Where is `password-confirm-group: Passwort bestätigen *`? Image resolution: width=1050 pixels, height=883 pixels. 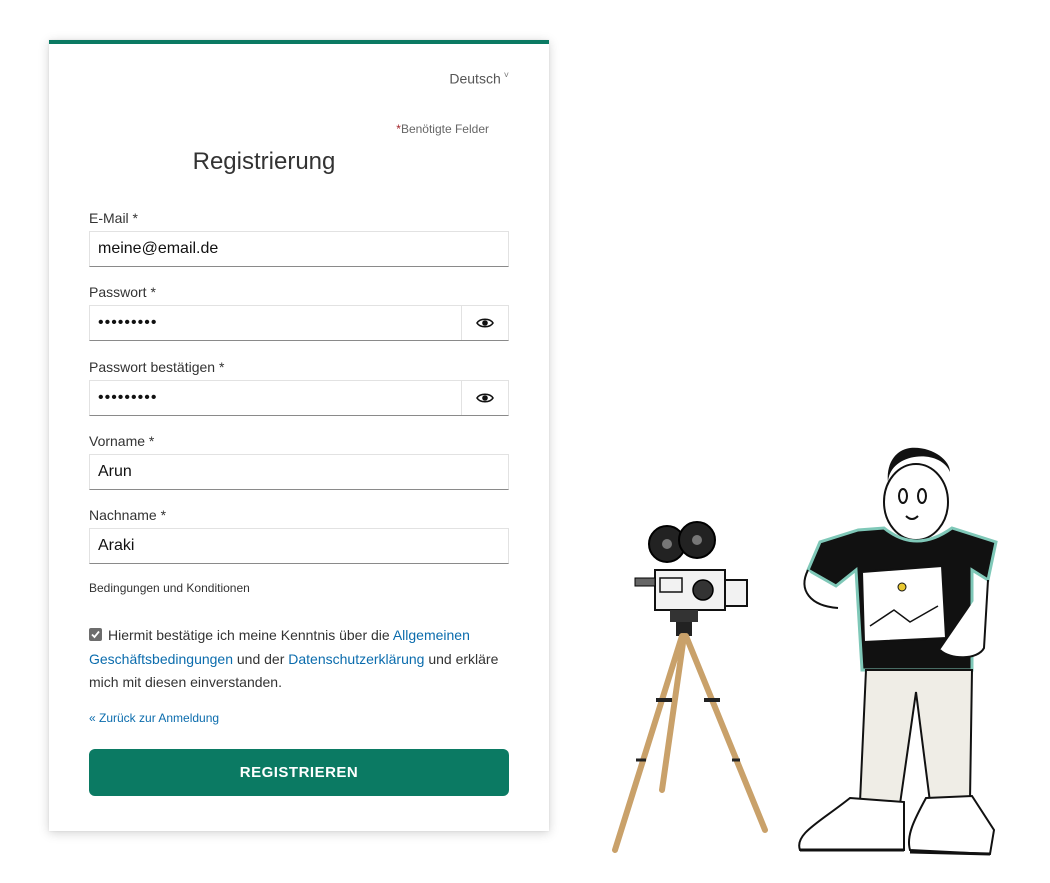
password-confirm-group: Passwort bestätigen * is located at coordinates (299, 387).